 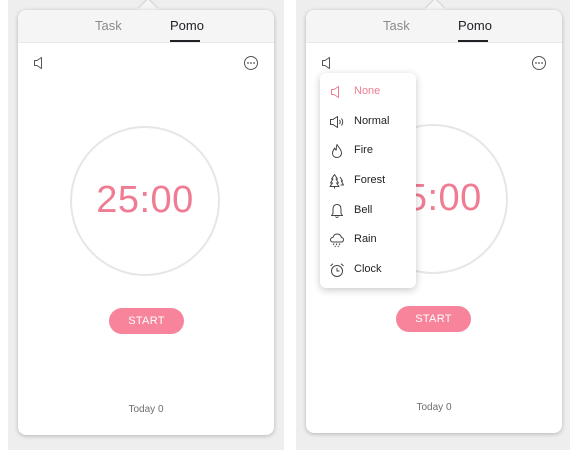 I want to click on sound-option-label: Forest, so click(x=370, y=180).